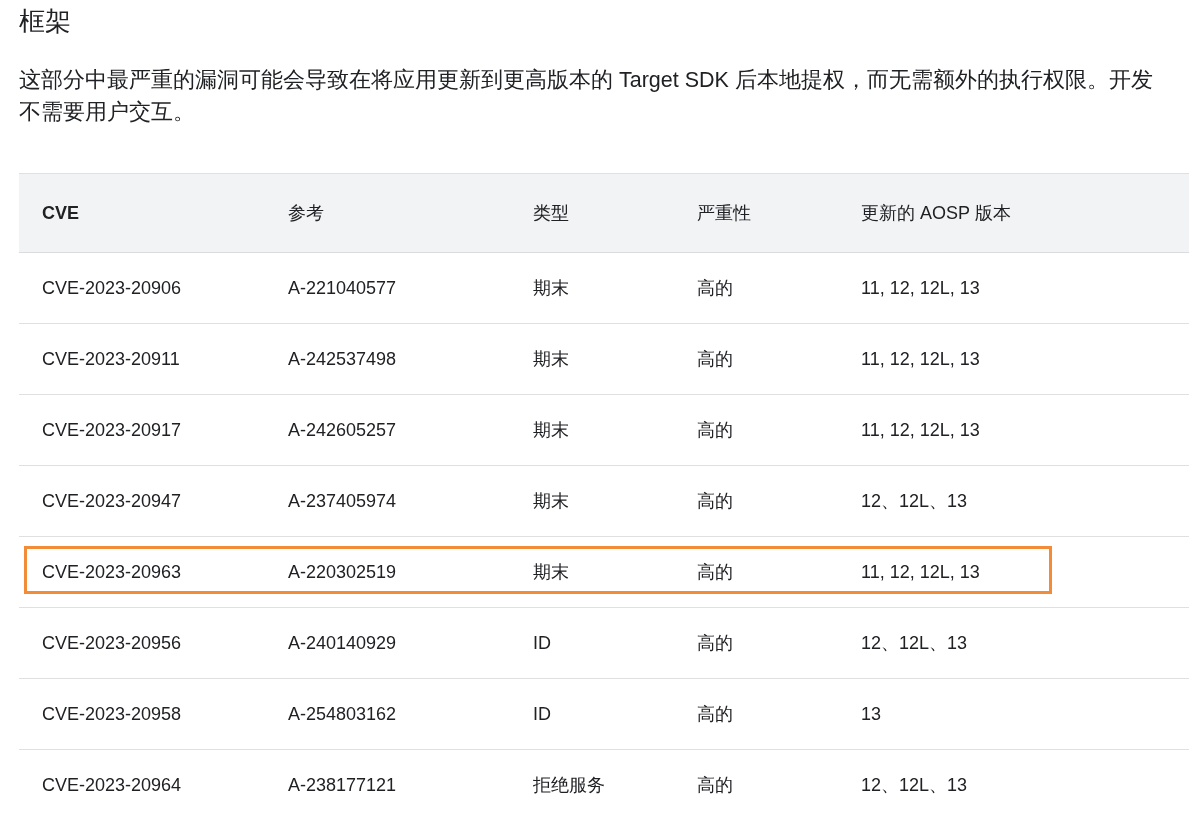  What do you see at coordinates (871, 714) in the screenshot?
I see `table-cell-text: 13` at bounding box center [871, 714].